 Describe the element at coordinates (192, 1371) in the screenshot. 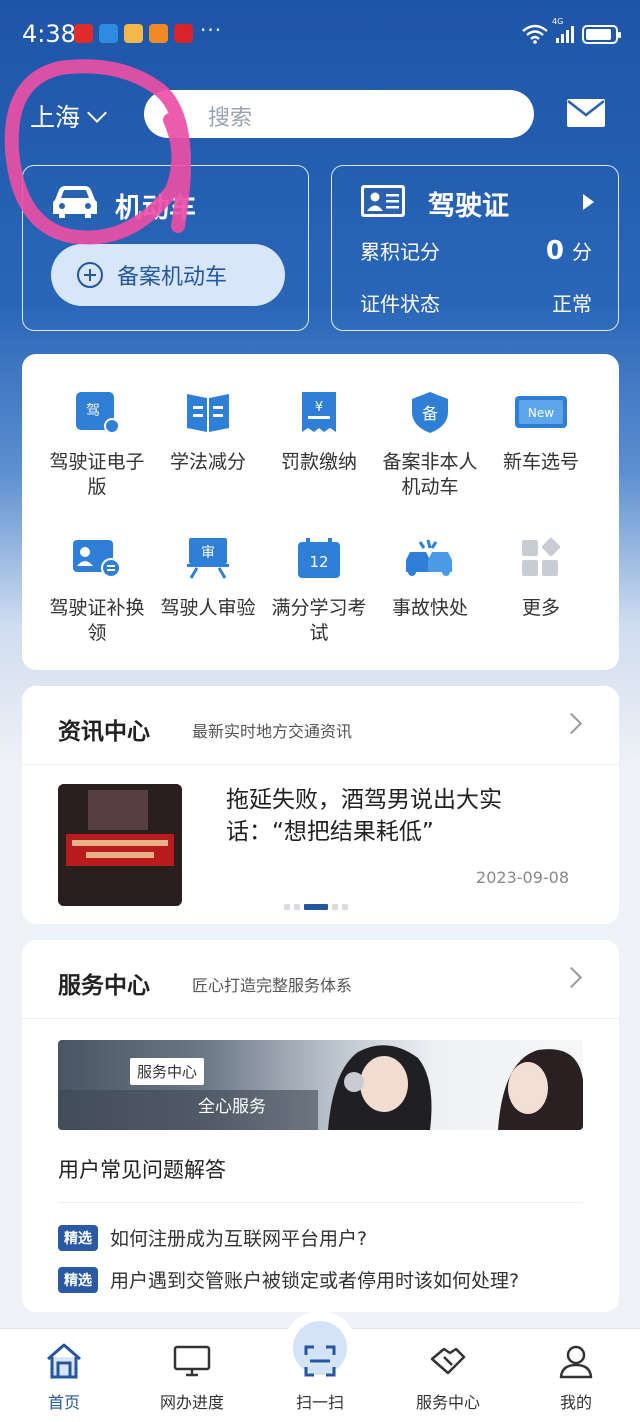

I see `tab-progress: 网办进度` at that location.